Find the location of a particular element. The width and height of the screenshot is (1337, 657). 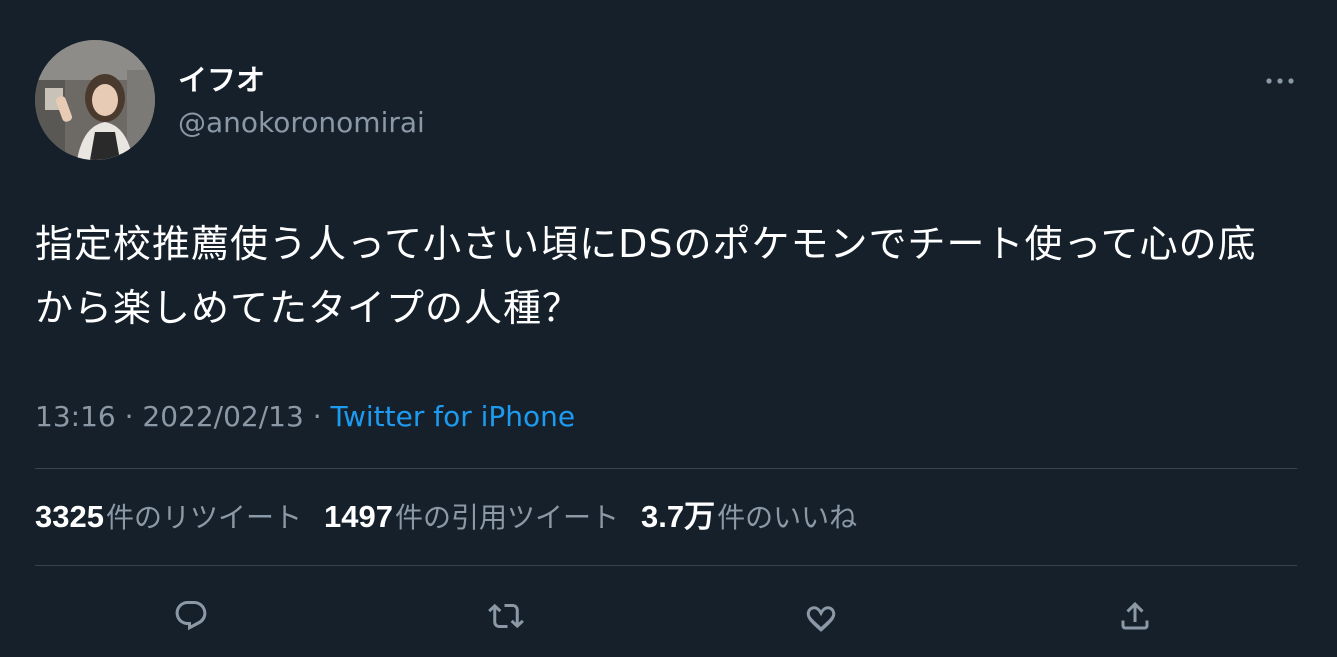

more-options-button is located at coordinates (1280, 81).